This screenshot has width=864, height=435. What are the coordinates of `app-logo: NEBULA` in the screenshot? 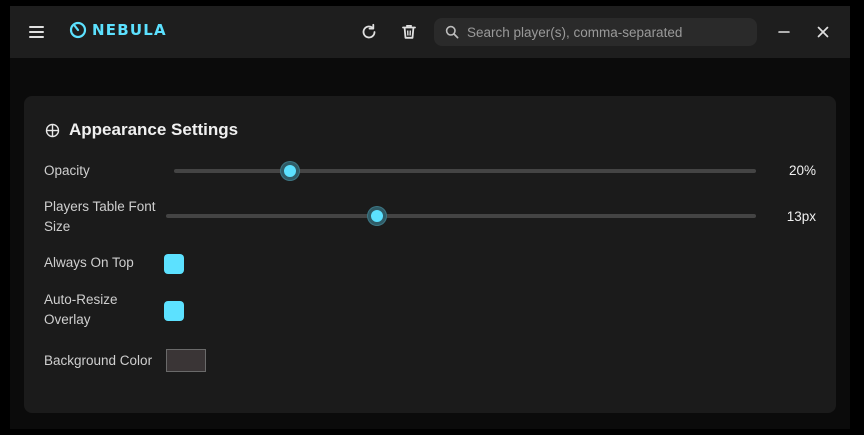 It's located at (118, 30).